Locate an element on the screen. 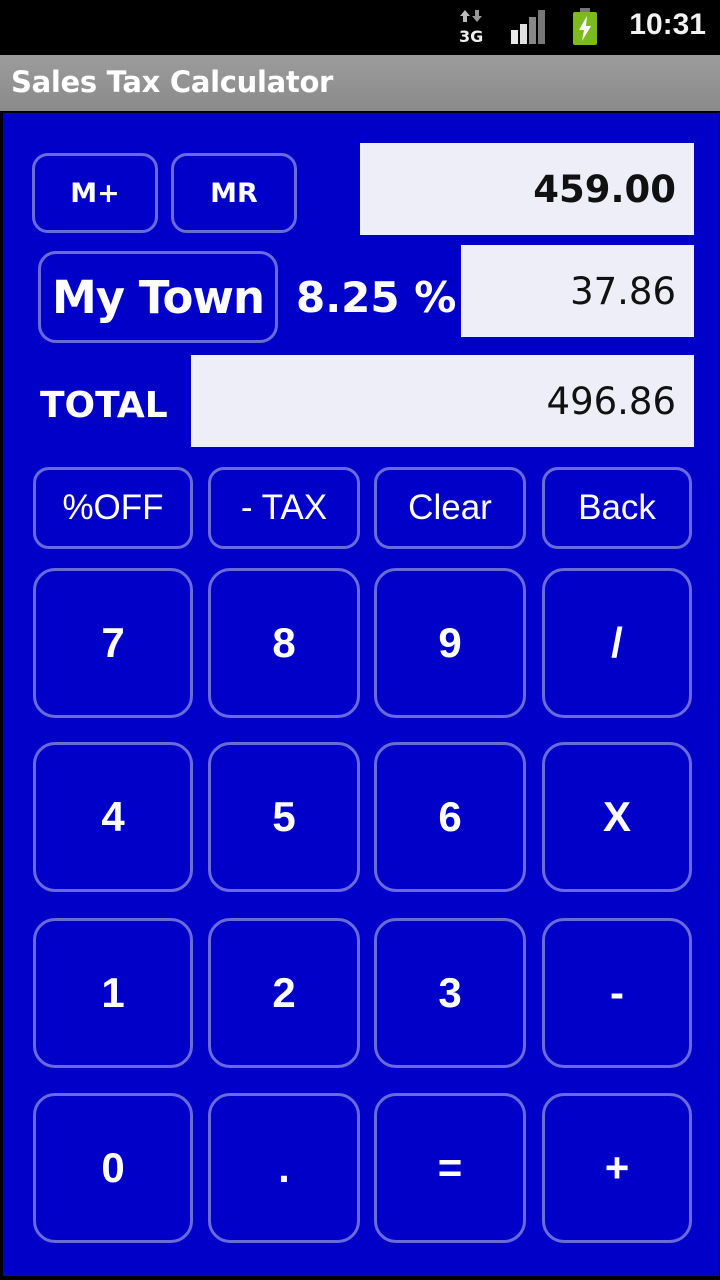  equals-button: = is located at coordinates (450, 1168).